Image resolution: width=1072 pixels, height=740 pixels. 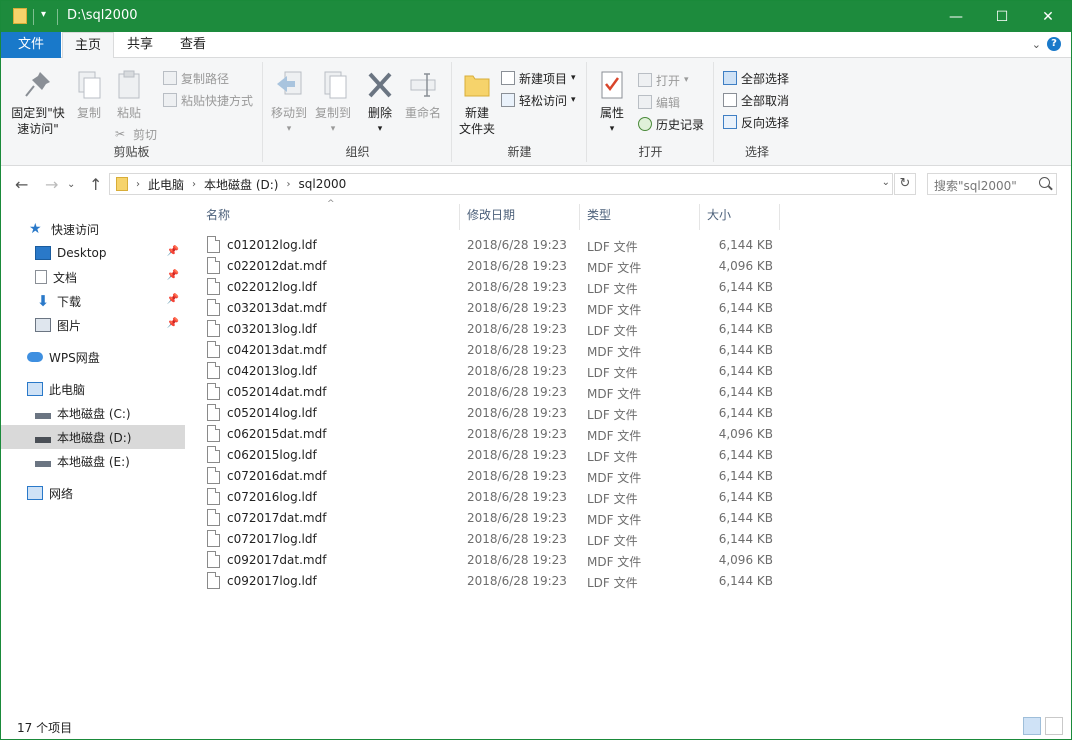 I want to click on nav-desktop: Desktop 📌, so click(x=93, y=253).